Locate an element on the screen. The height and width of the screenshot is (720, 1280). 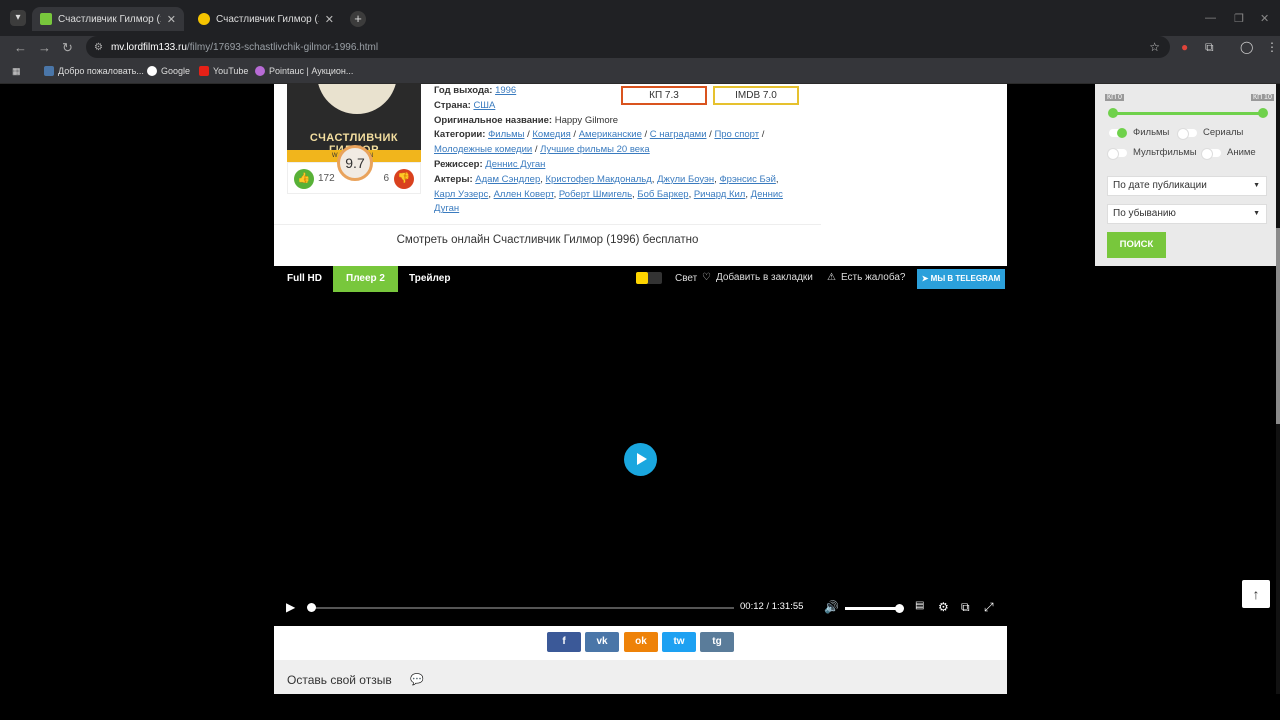
twitter-icon: tw is located at coordinates (679, 641).